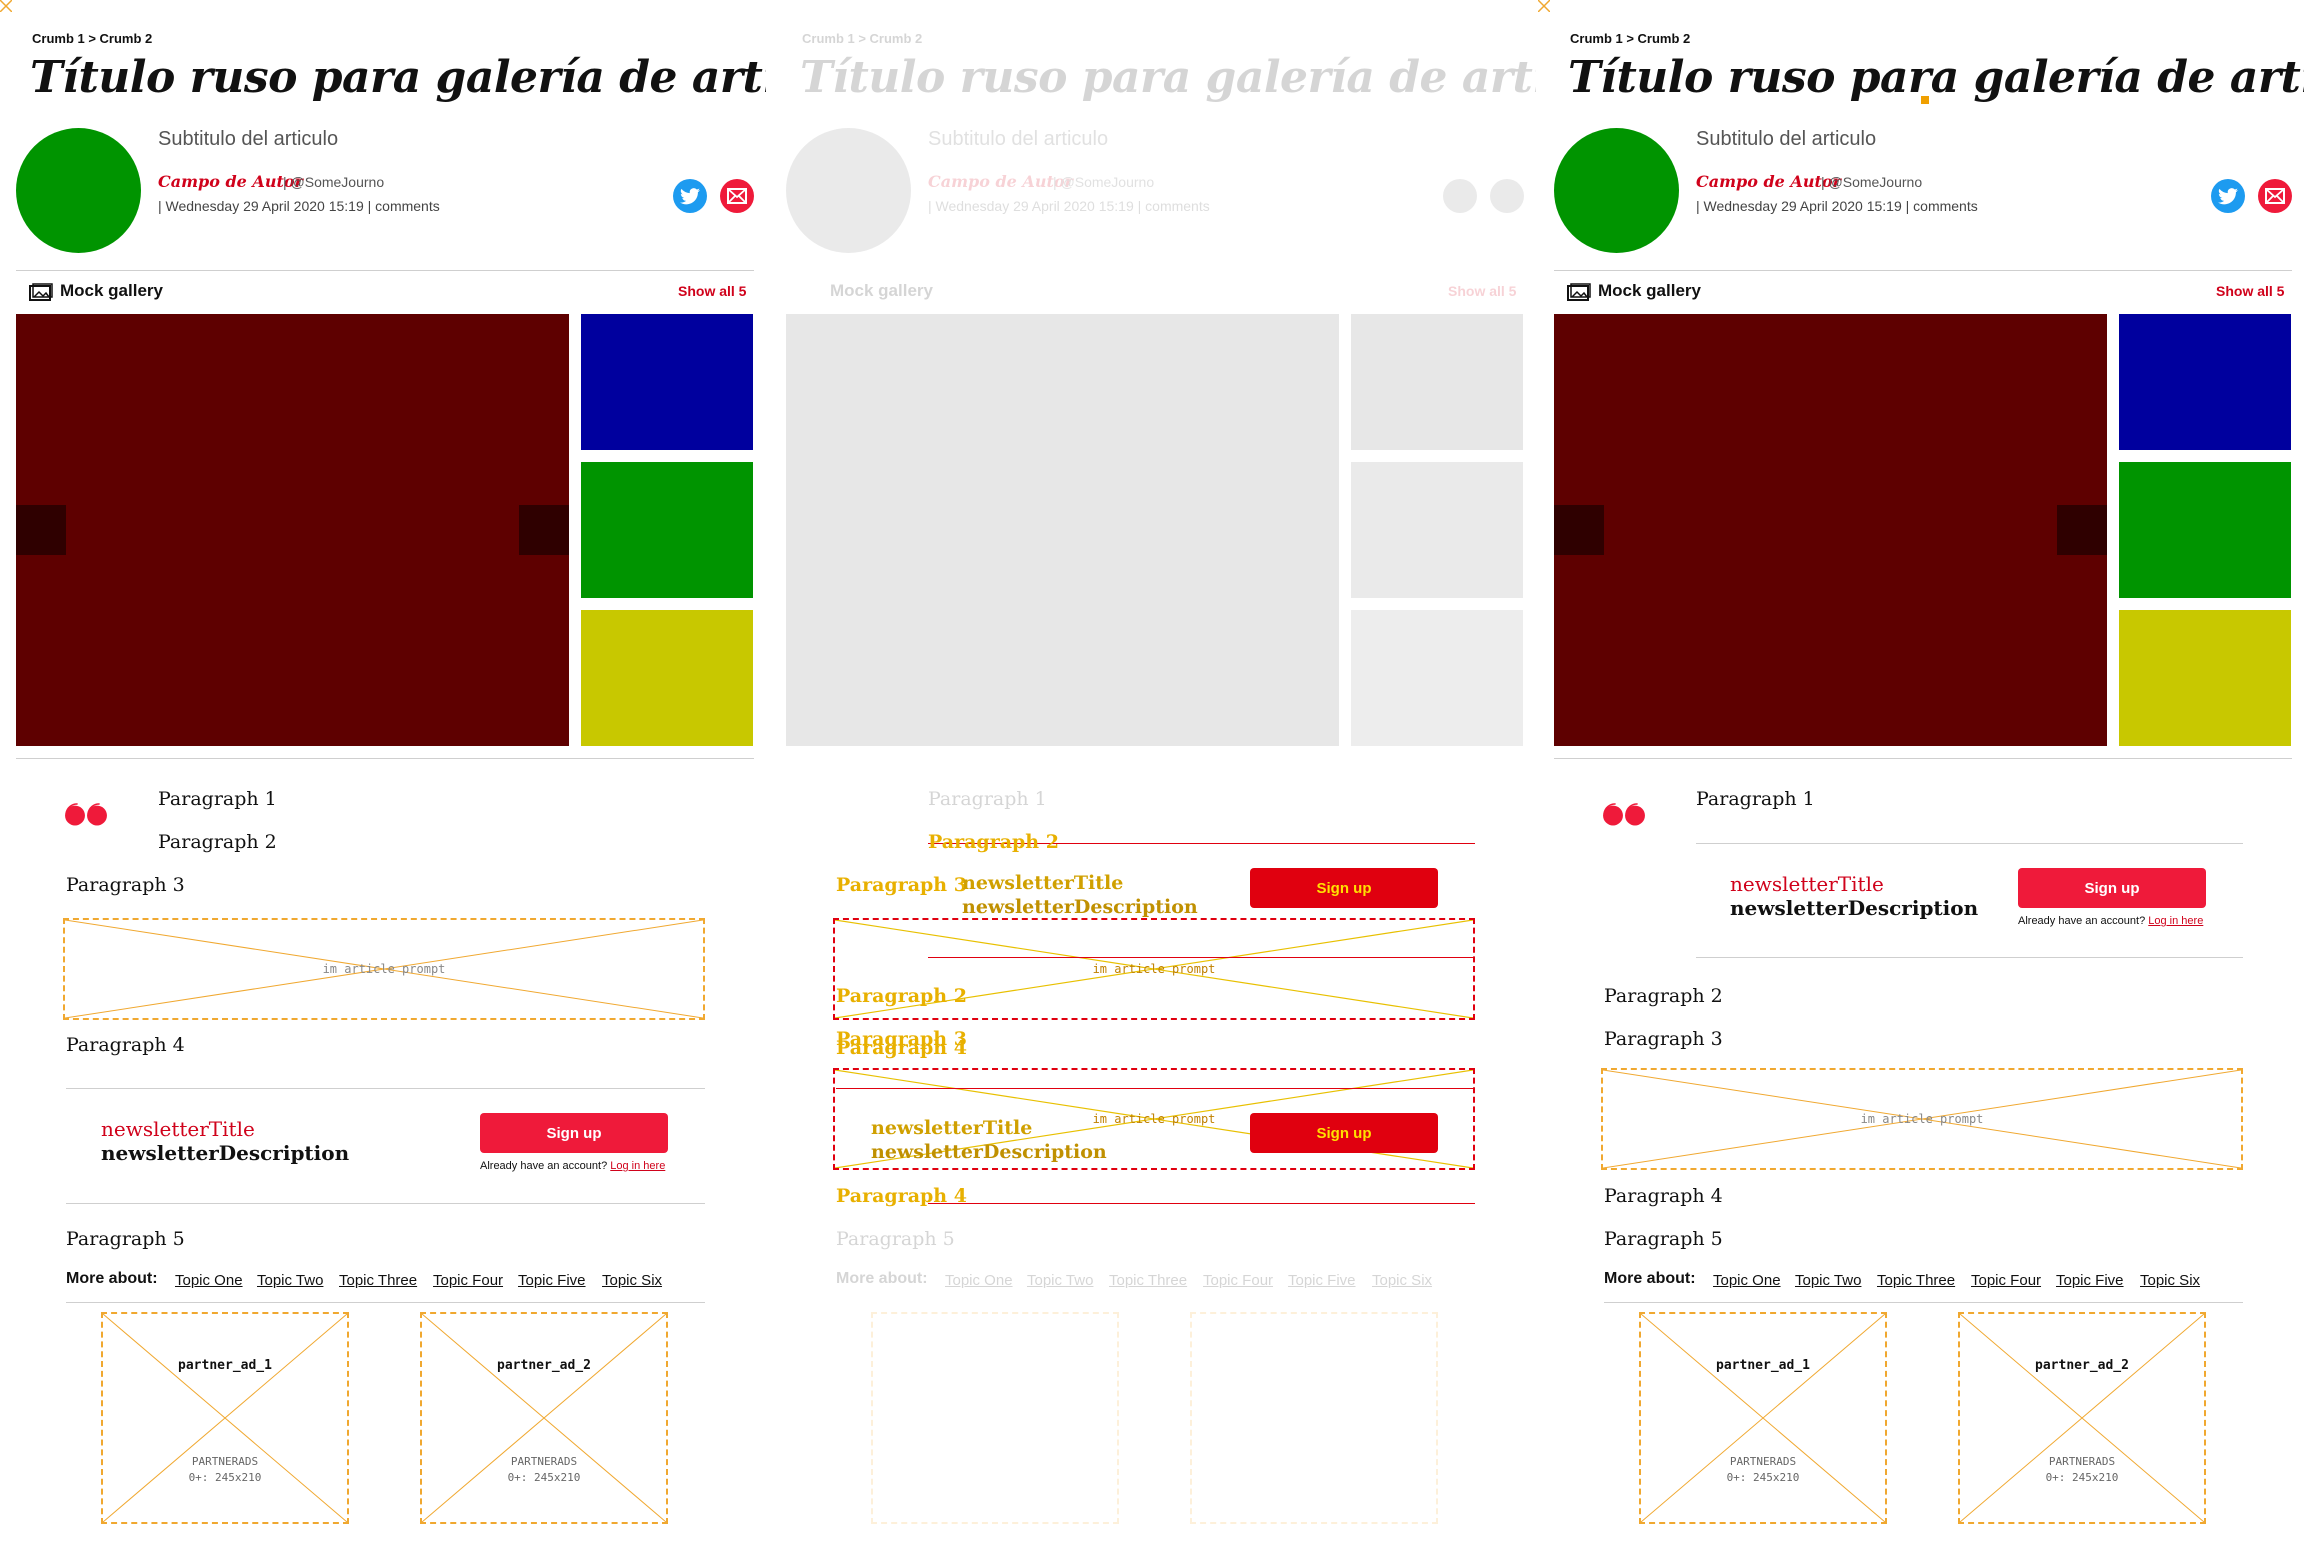  I want to click on paragraph-5: Paragraph 5, so click(125, 1239).